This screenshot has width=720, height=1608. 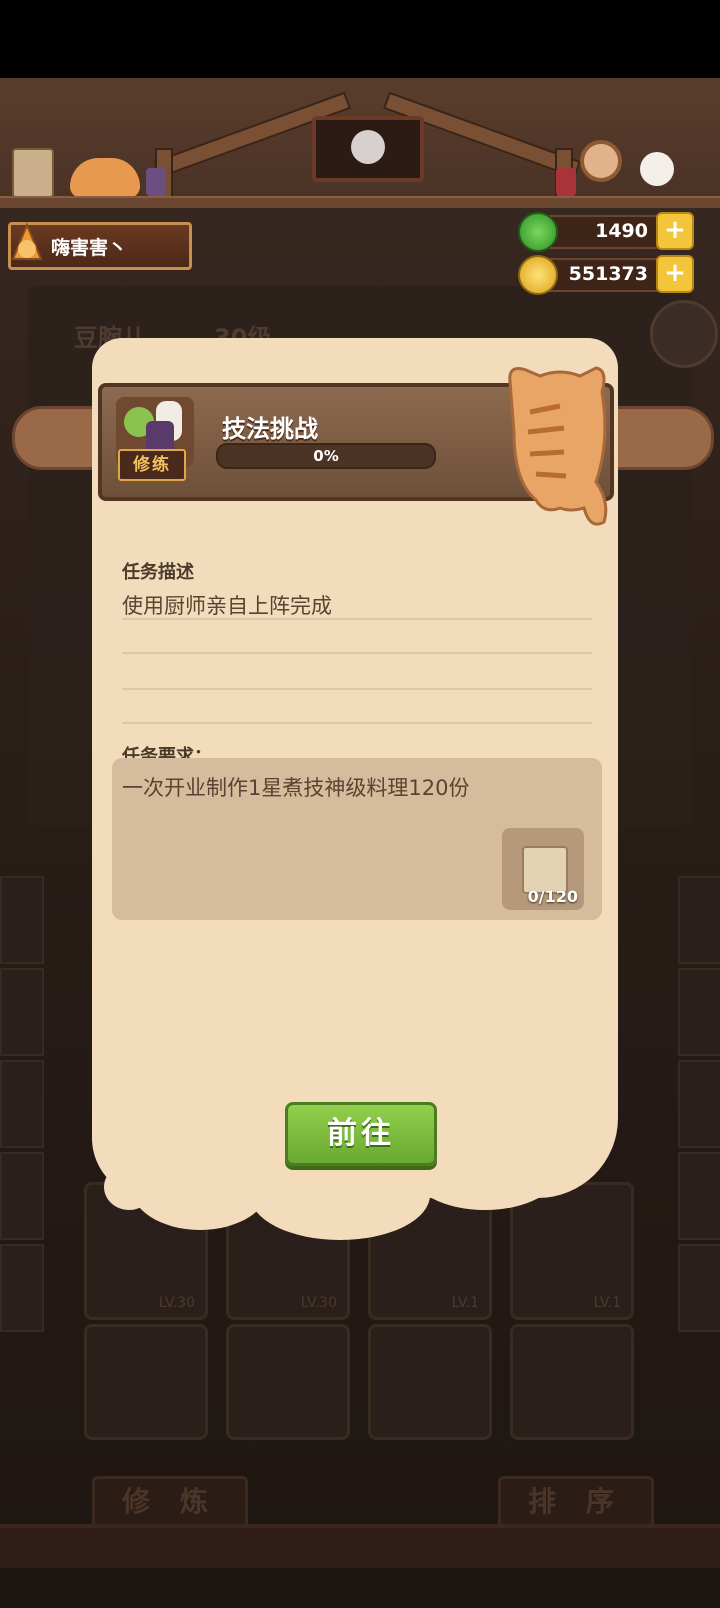 I want to click on go-button: 前往, so click(x=361, y=1134).